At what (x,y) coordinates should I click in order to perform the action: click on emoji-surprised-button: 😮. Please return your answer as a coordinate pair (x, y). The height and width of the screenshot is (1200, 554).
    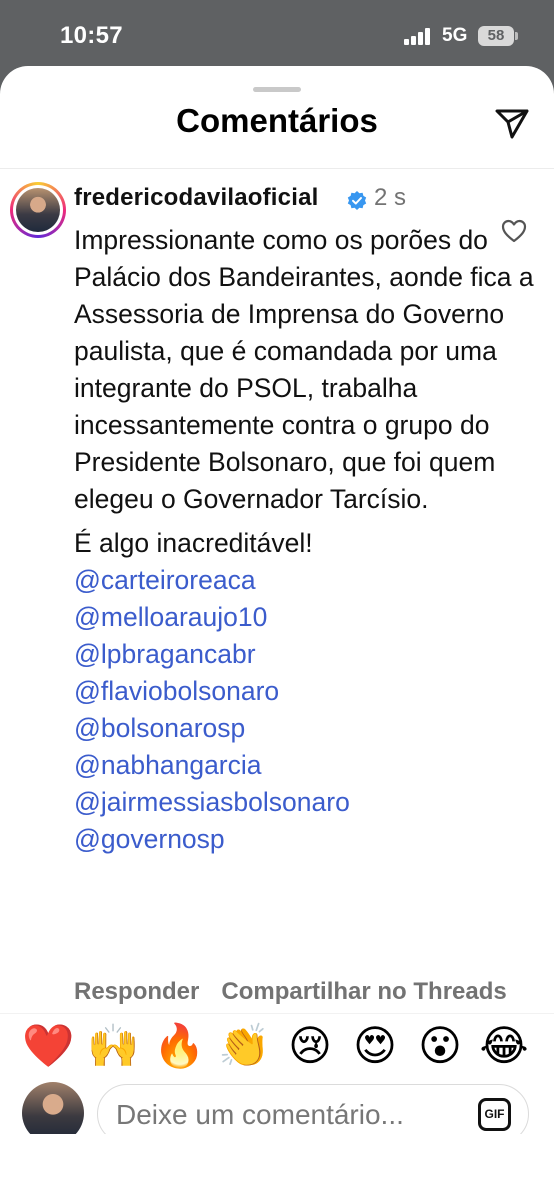
    Looking at the image, I should click on (440, 1046).